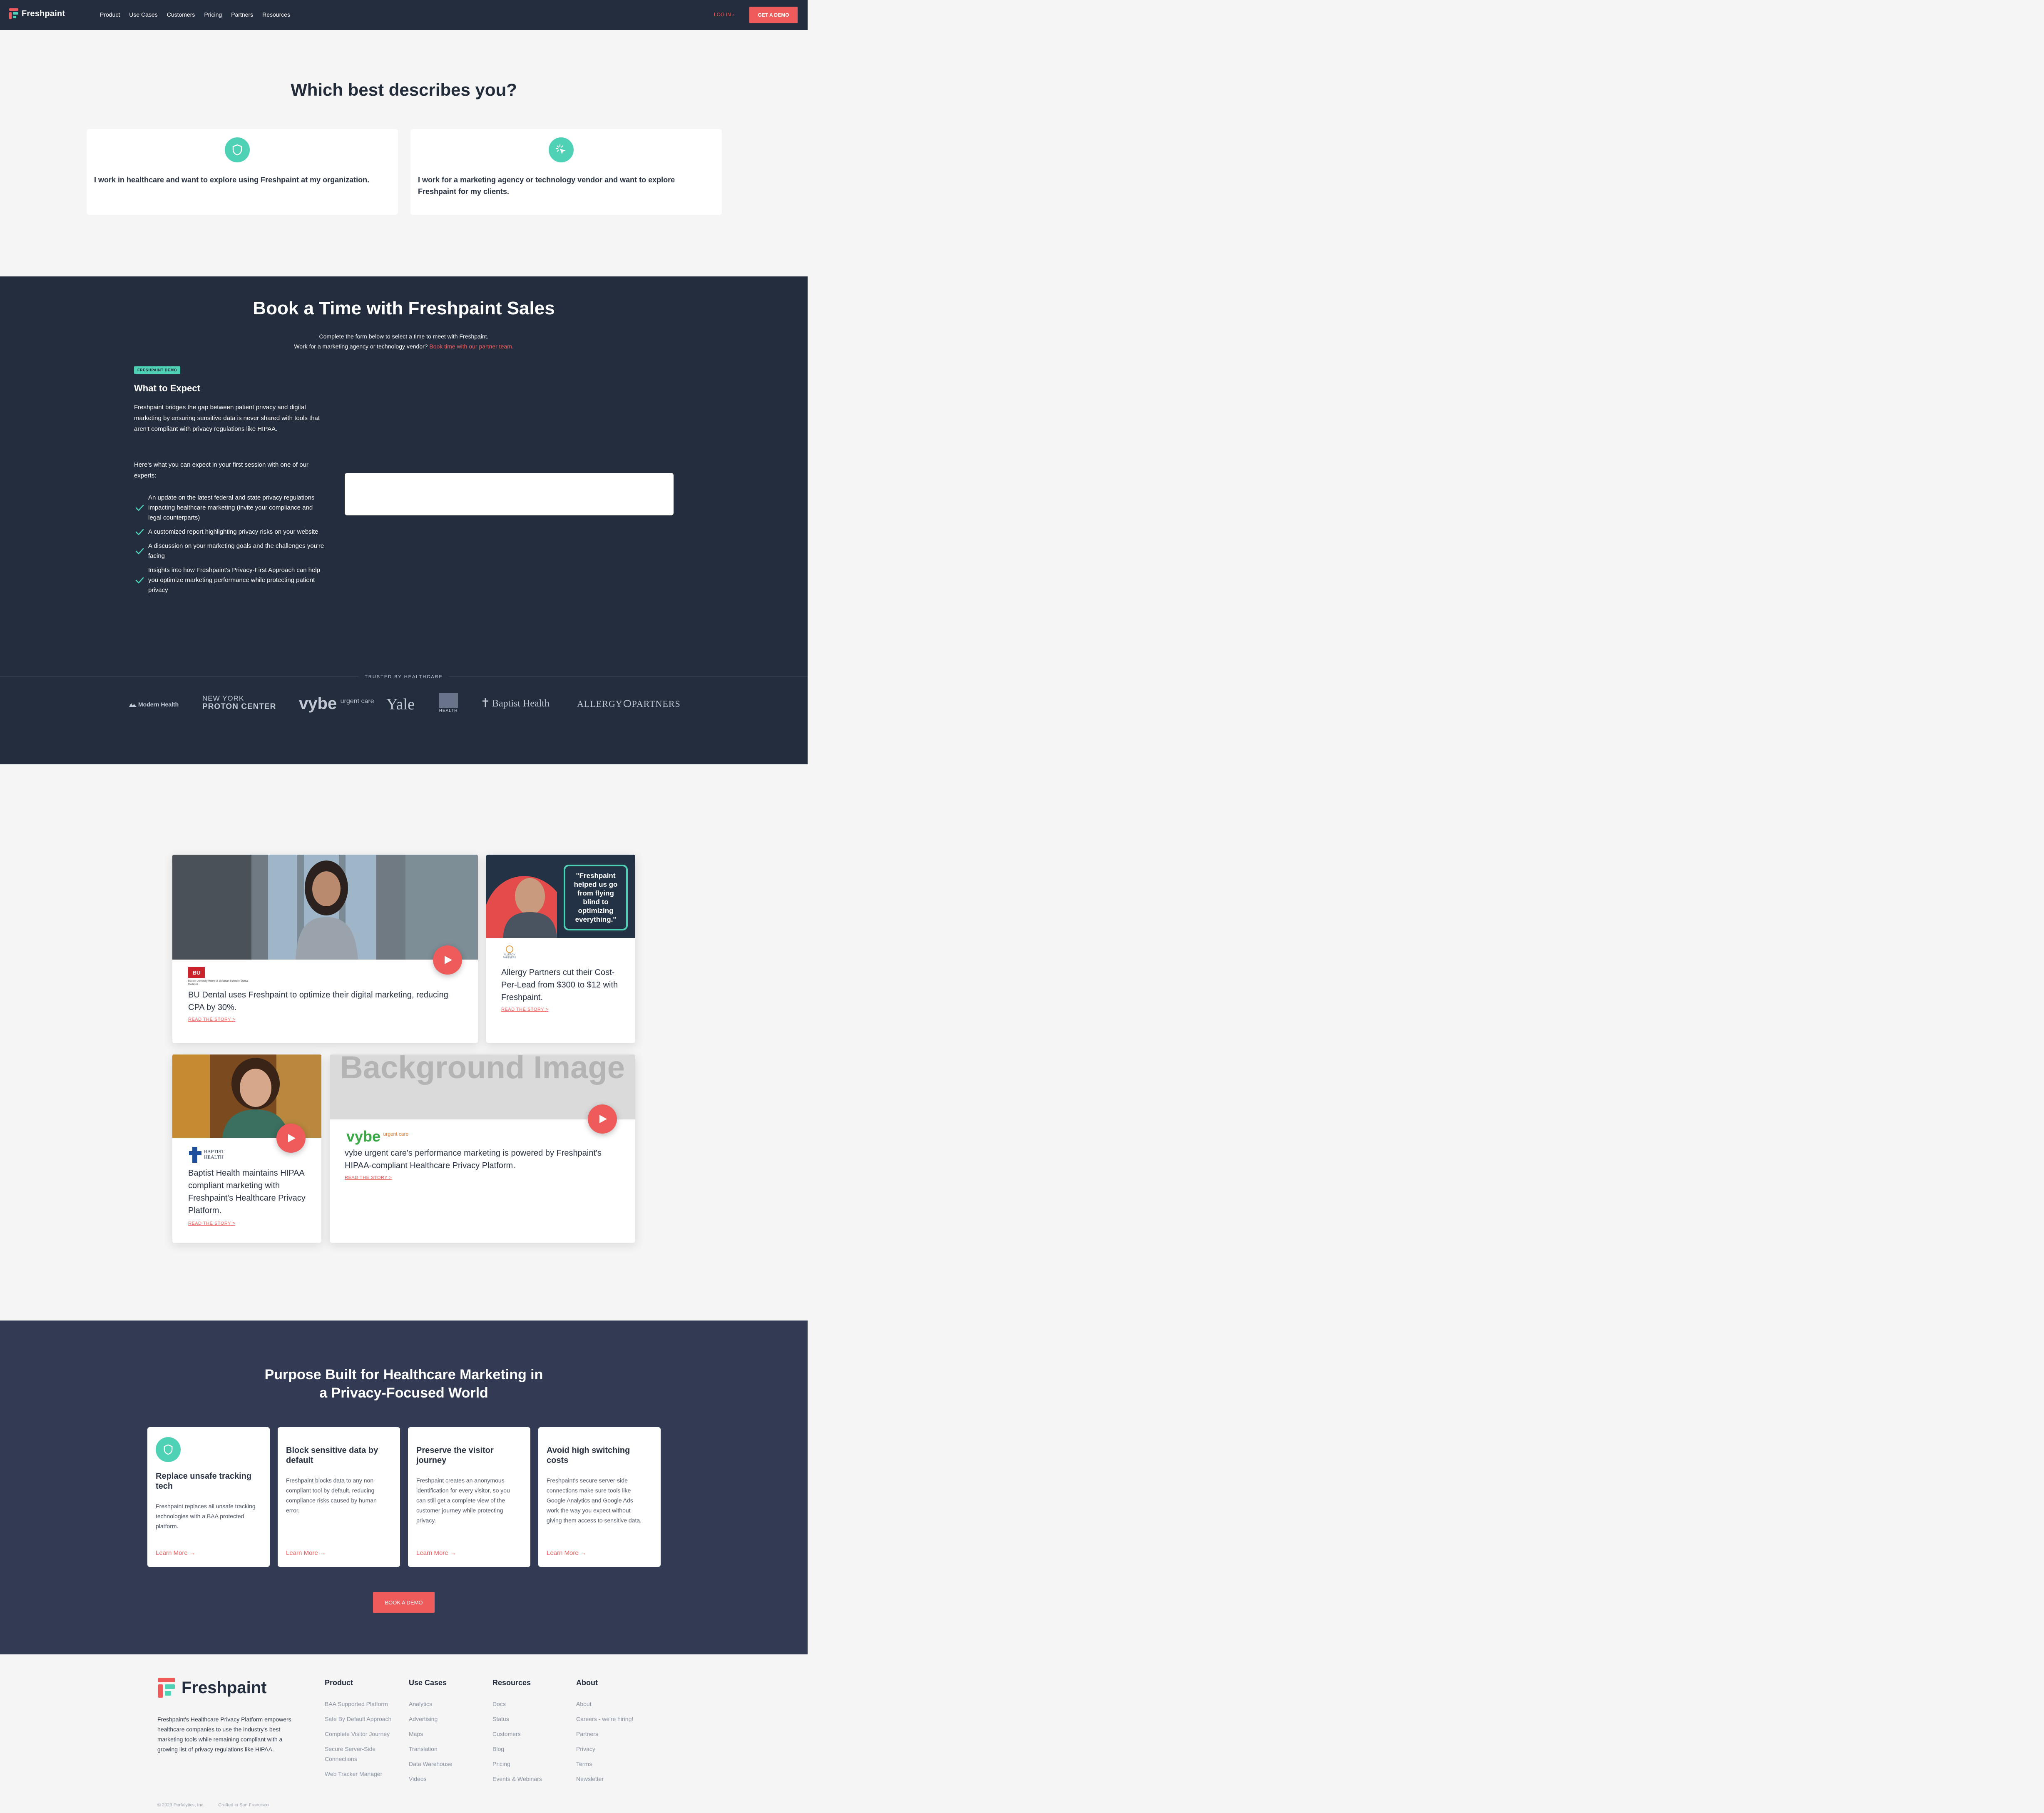 This screenshot has height=1813, width=2044. I want to click on get-demo-button: GET A DEMO, so click(774, 15).